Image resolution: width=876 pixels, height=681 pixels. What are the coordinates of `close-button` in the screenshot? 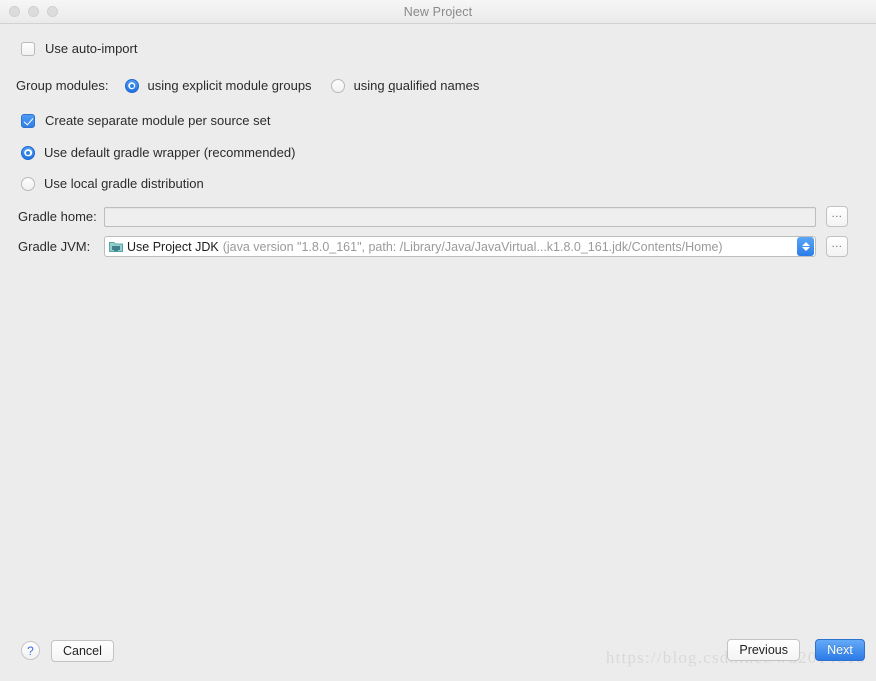 It's located at (14, 11).